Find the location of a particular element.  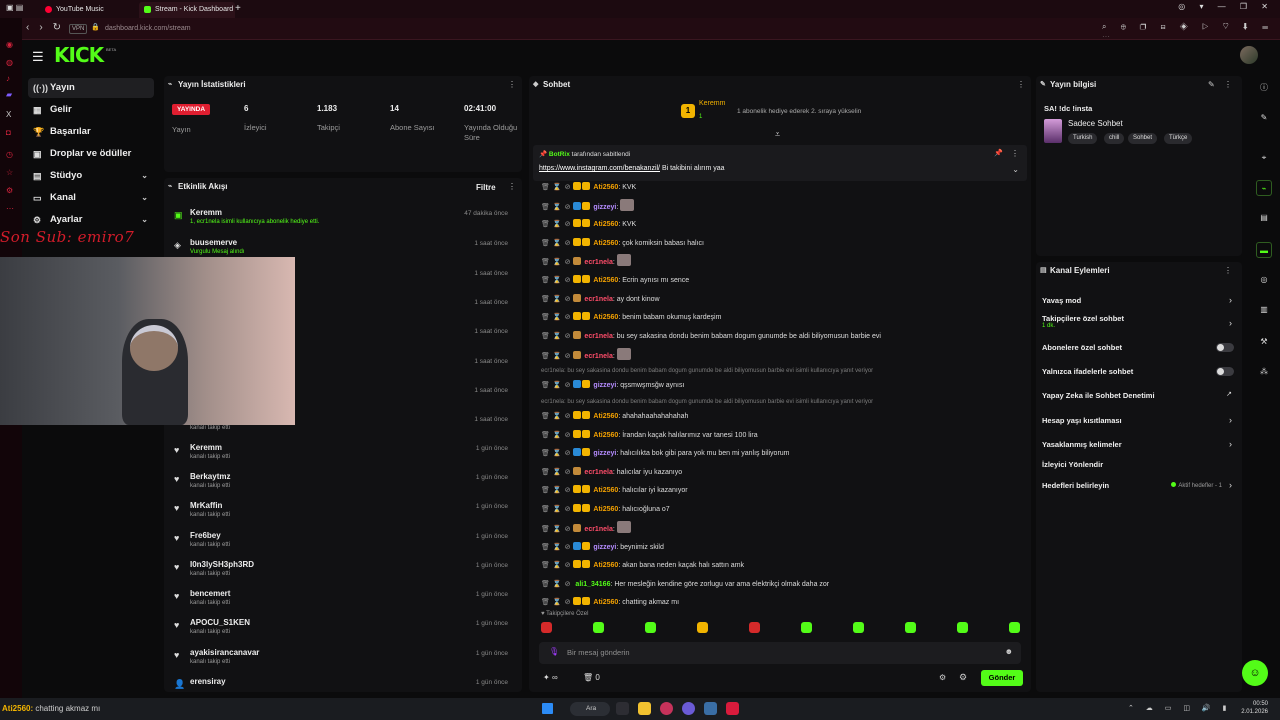

system-tray: ⌃ ☁ ▭ ◫ 🔊 ▮ is located at coordinates (1179, 708).